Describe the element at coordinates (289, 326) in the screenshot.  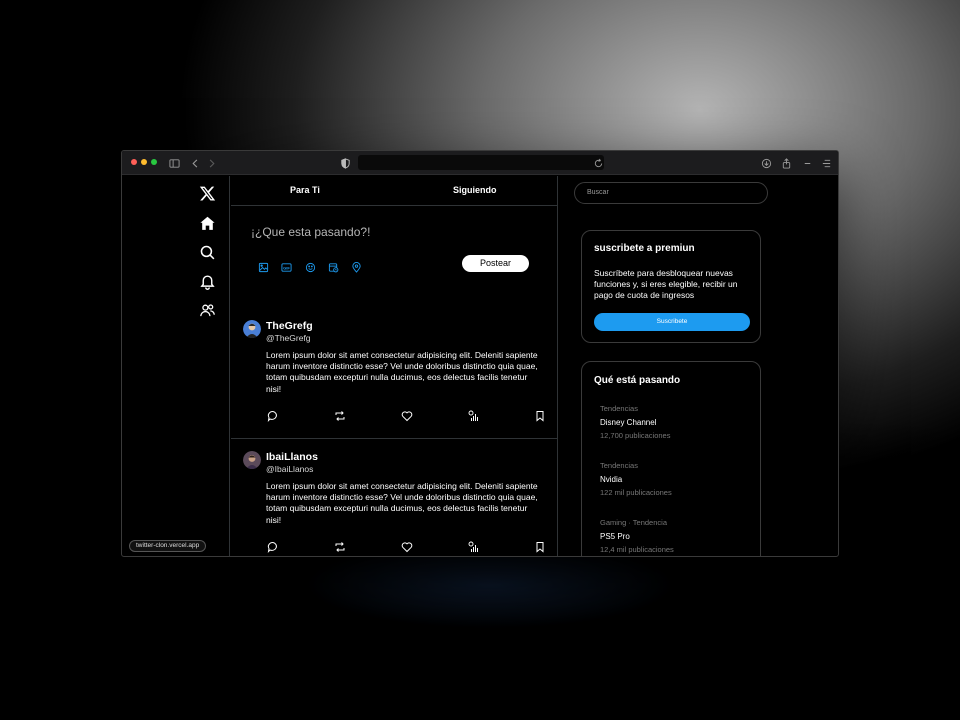
I see `tweet-author-name: TheGrefg` at that location.